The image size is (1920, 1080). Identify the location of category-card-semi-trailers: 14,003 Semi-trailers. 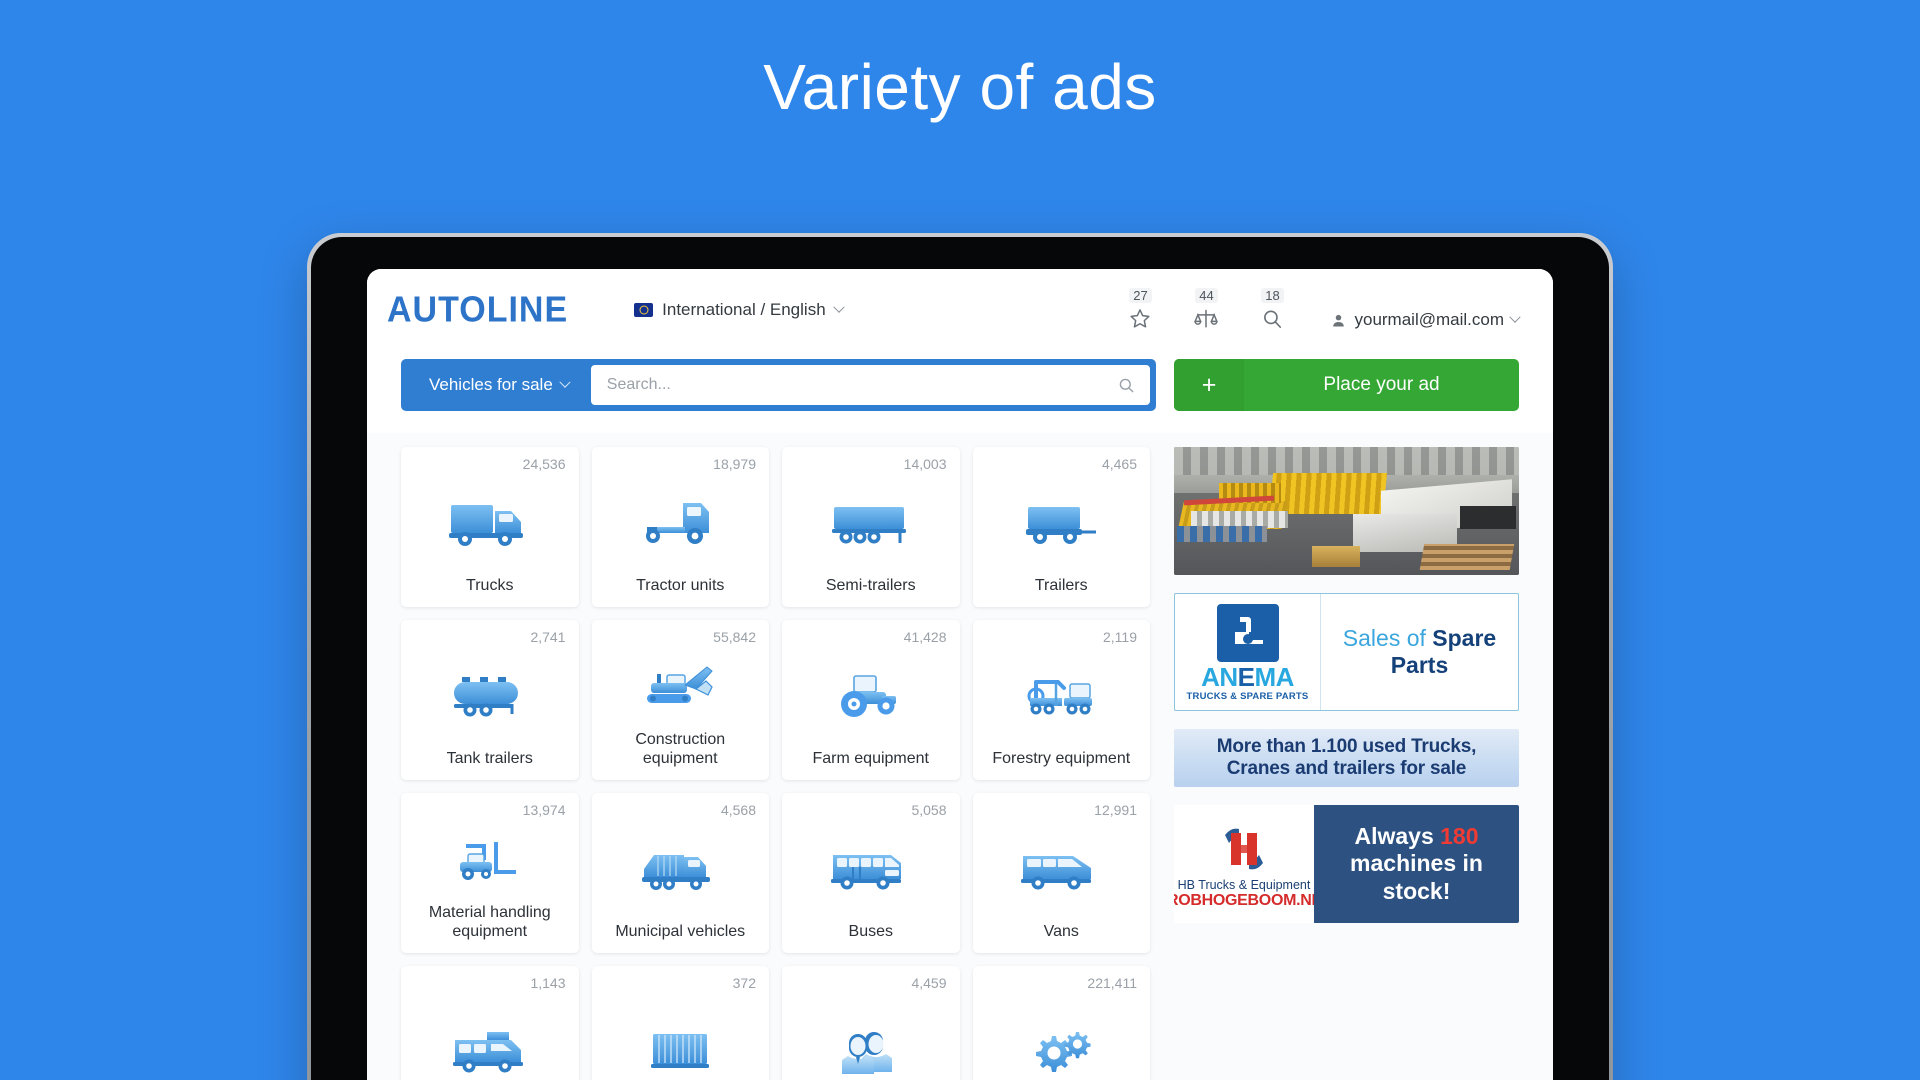
(871, 527).